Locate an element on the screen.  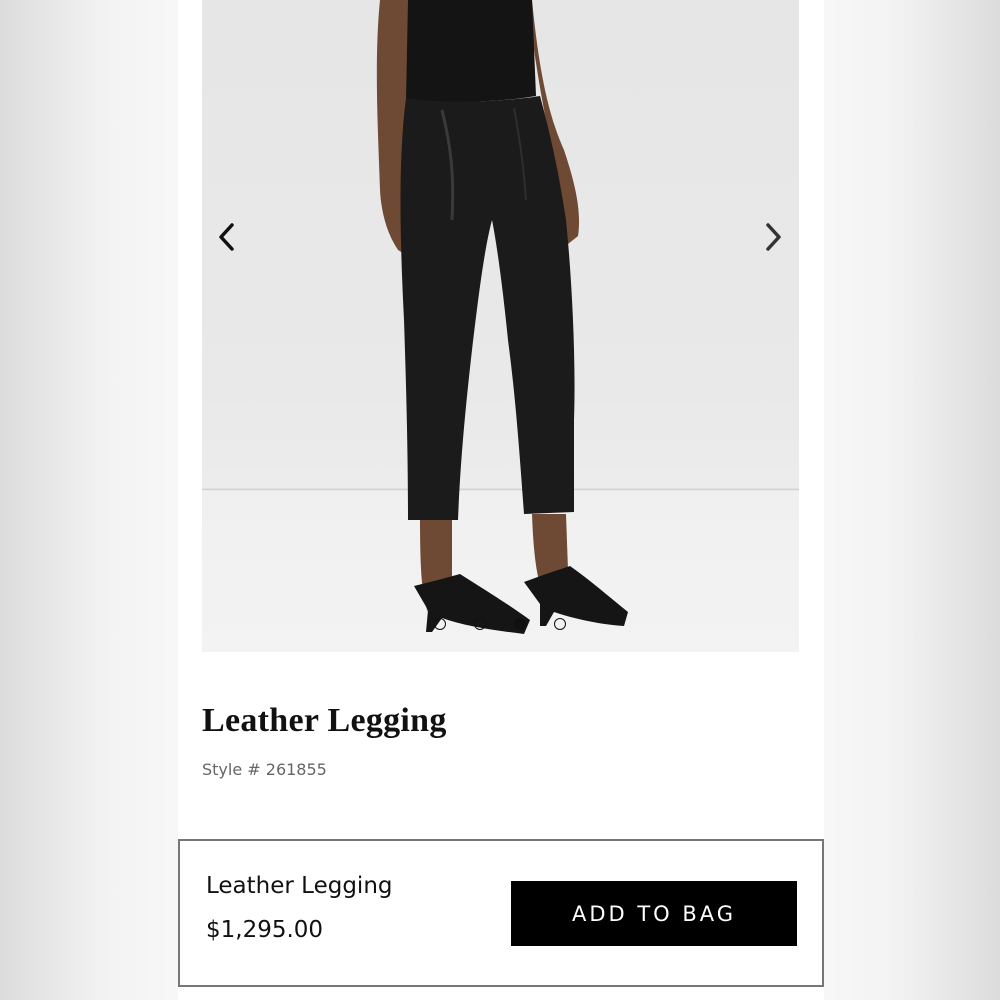
chevron-right-icon is located at coordinates (773, 237).